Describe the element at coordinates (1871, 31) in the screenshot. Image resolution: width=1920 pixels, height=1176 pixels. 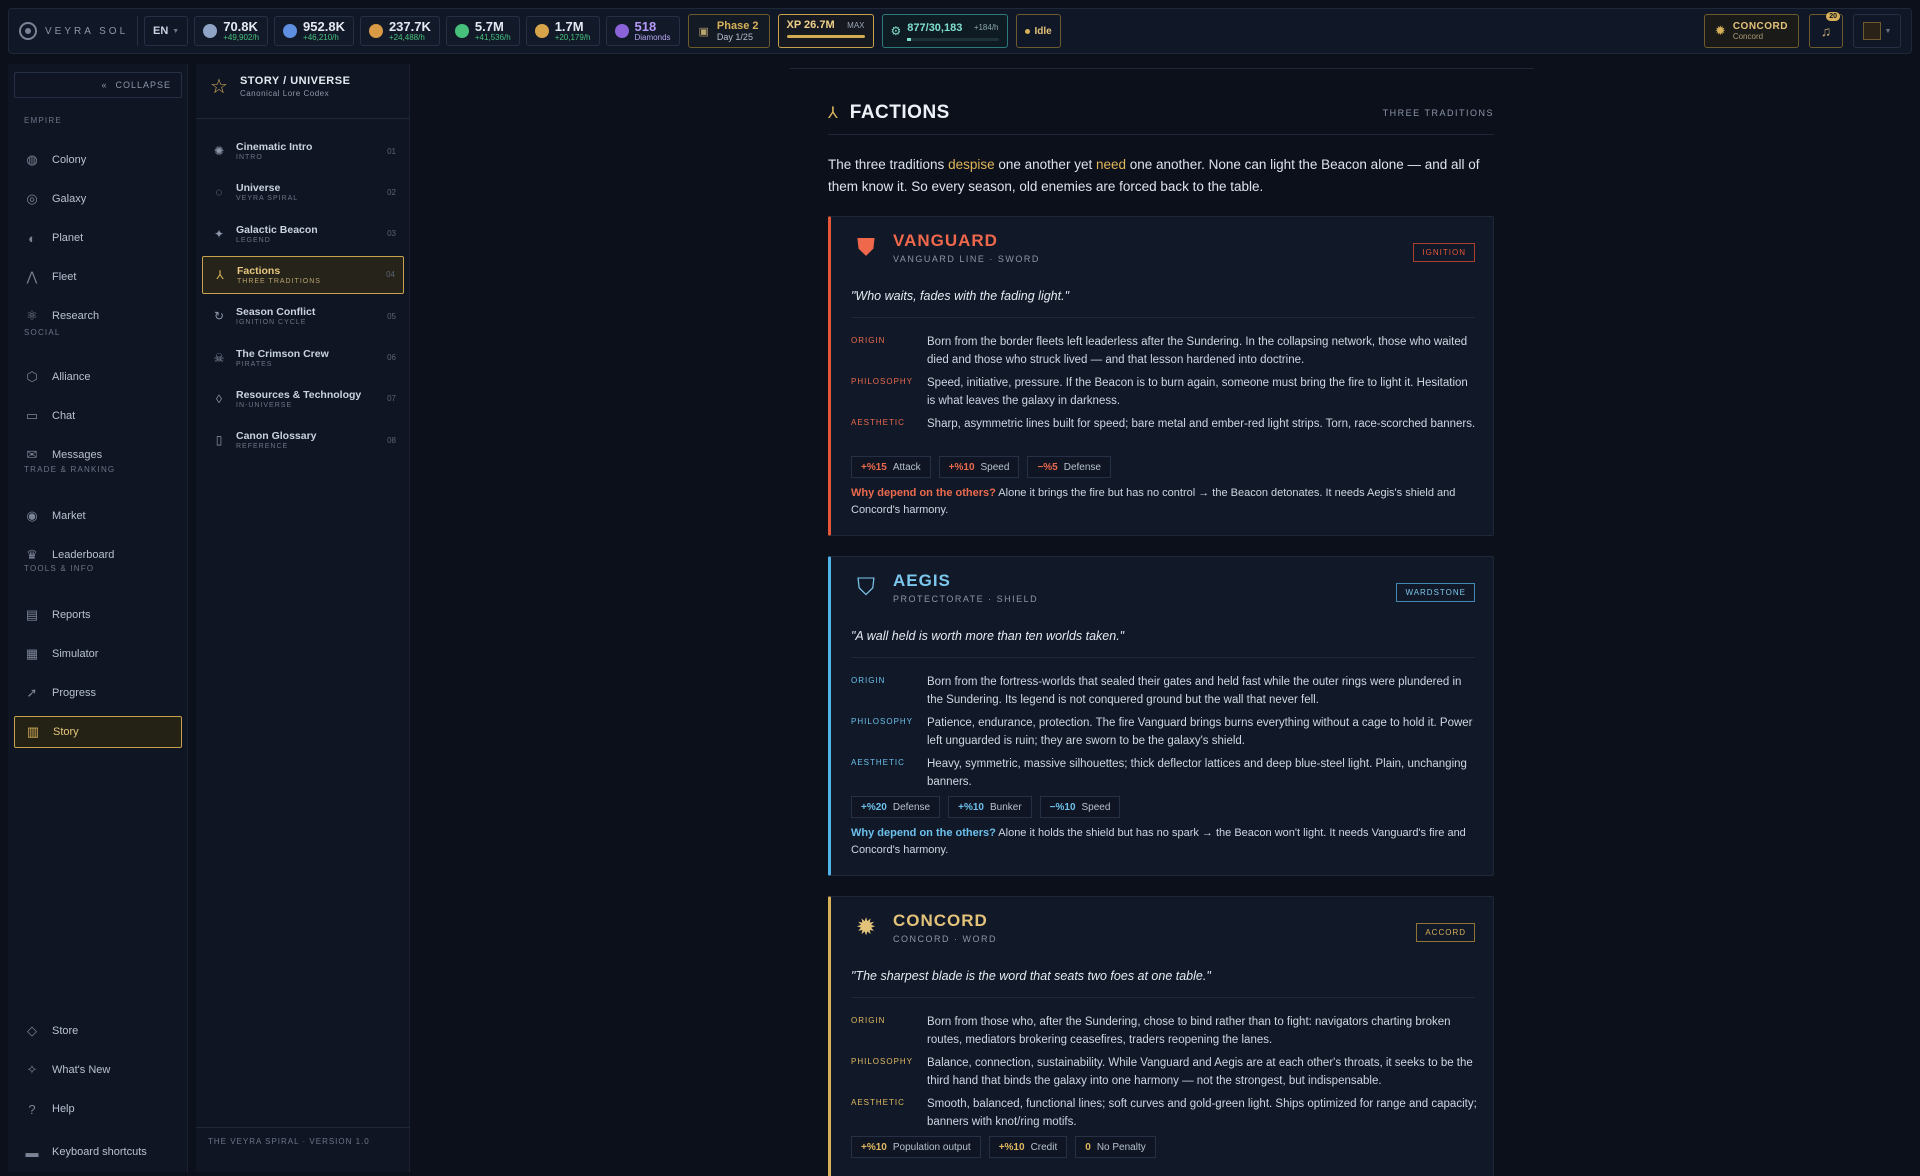
I see `avatar` at that location.